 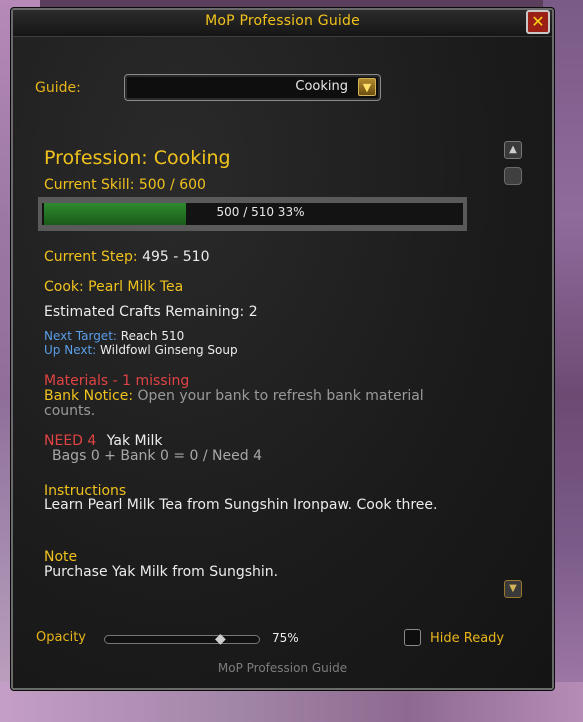 I want to click on title-bar: MoP Profession Guide ✕, so click(x=282, y=23).